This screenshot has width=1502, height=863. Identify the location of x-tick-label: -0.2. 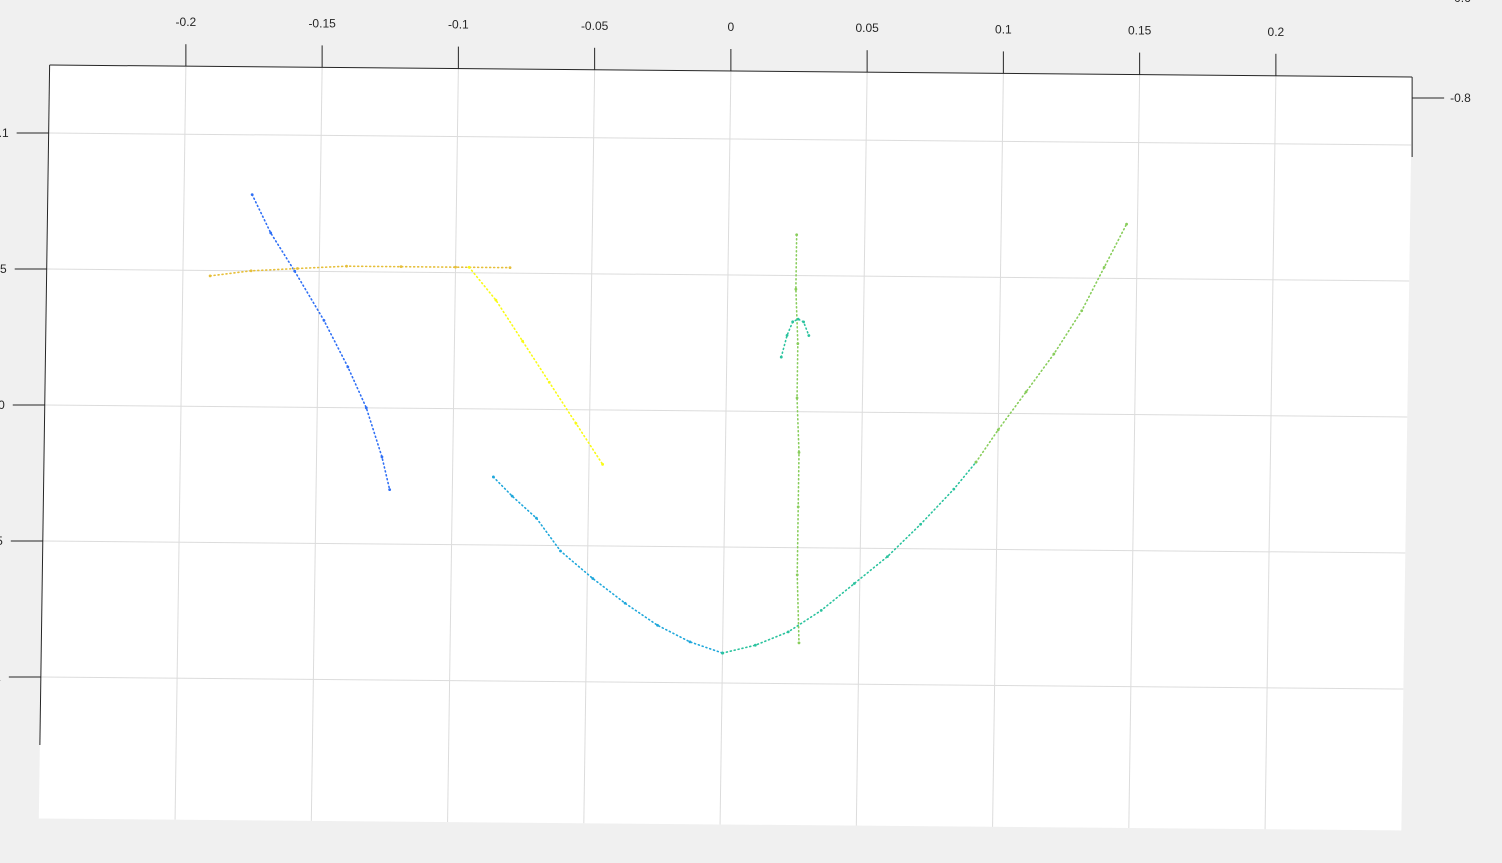
(186, 22).